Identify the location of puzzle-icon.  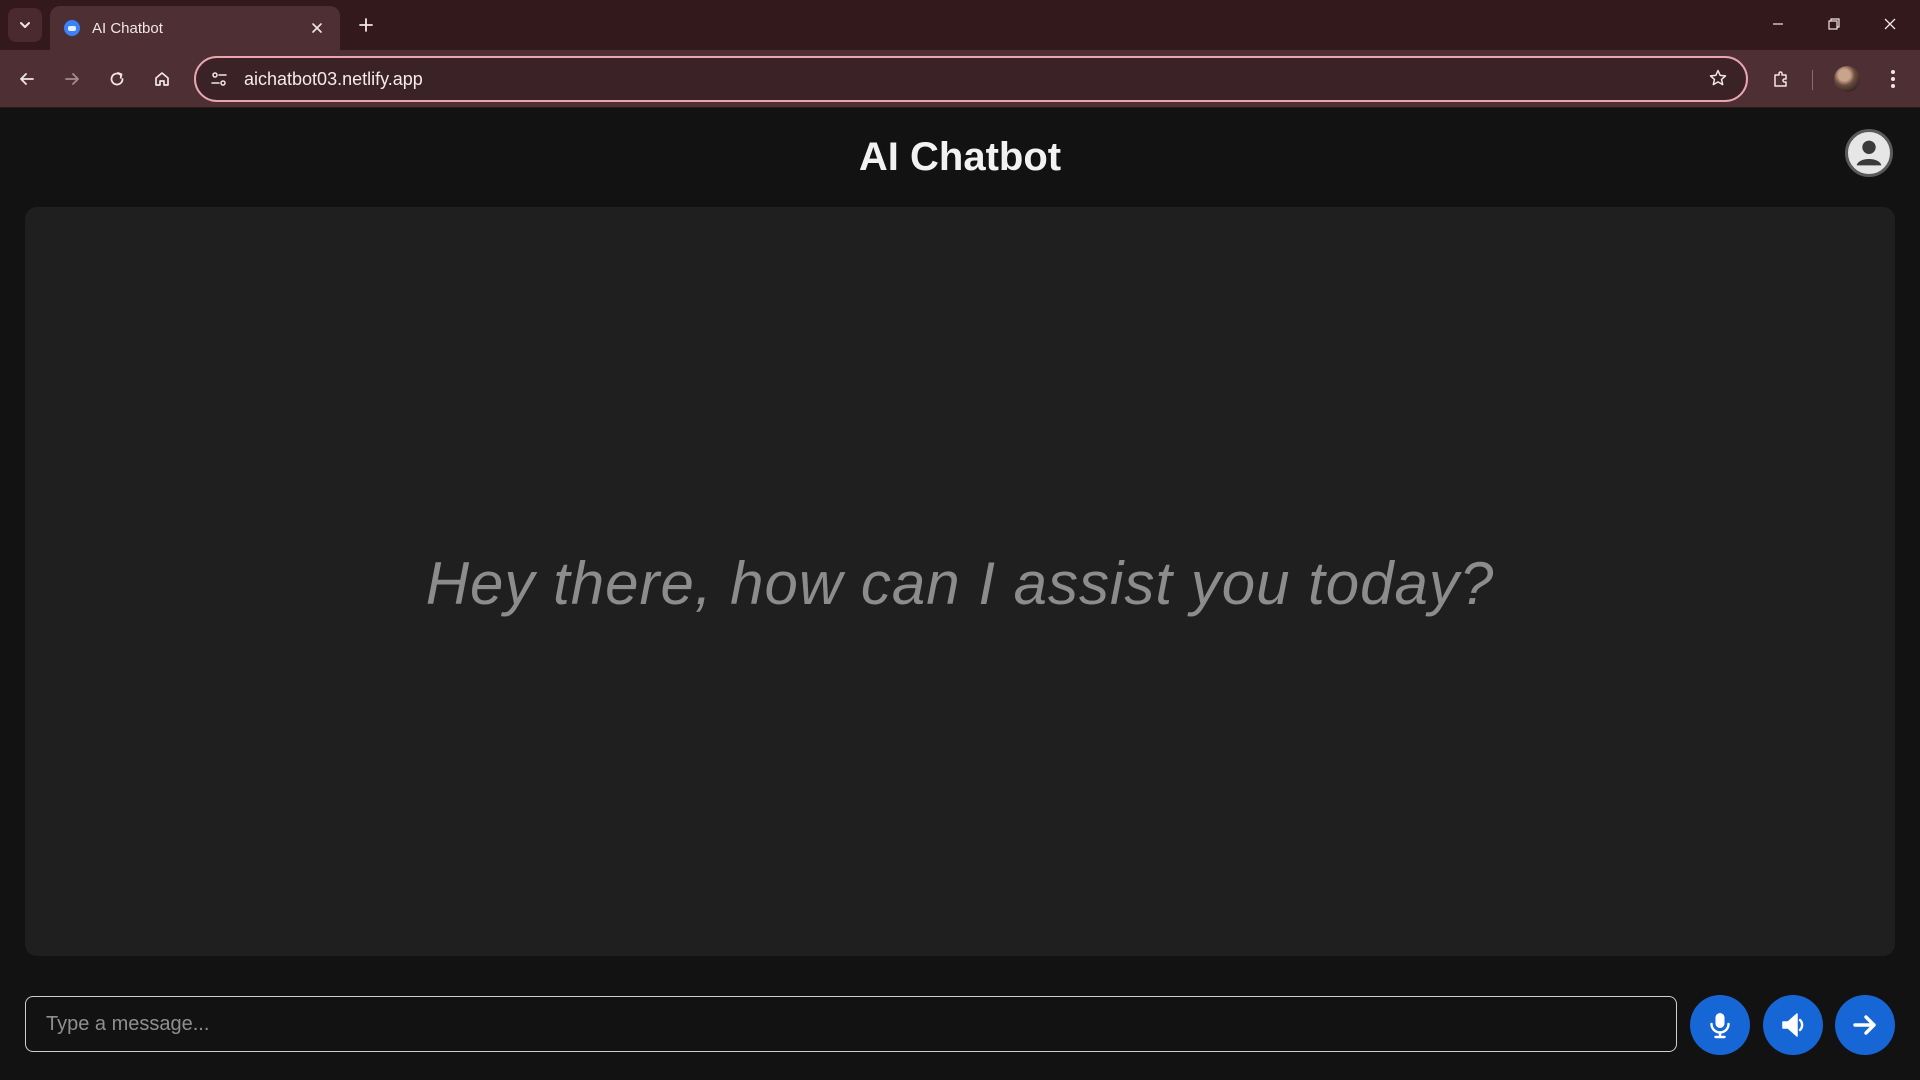
(1780, 79).